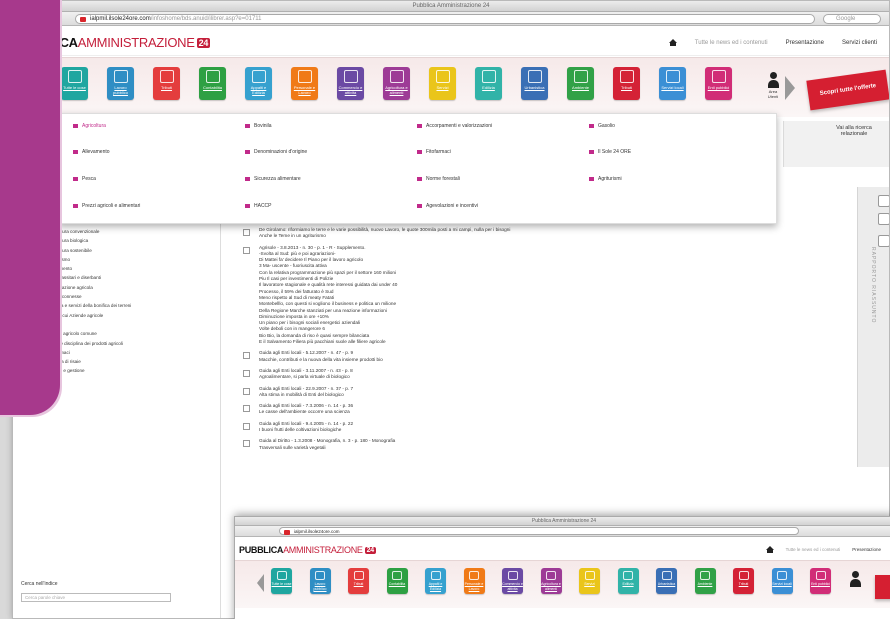  I want to click on category-tile: Tutte le cose, so click(74, 83).